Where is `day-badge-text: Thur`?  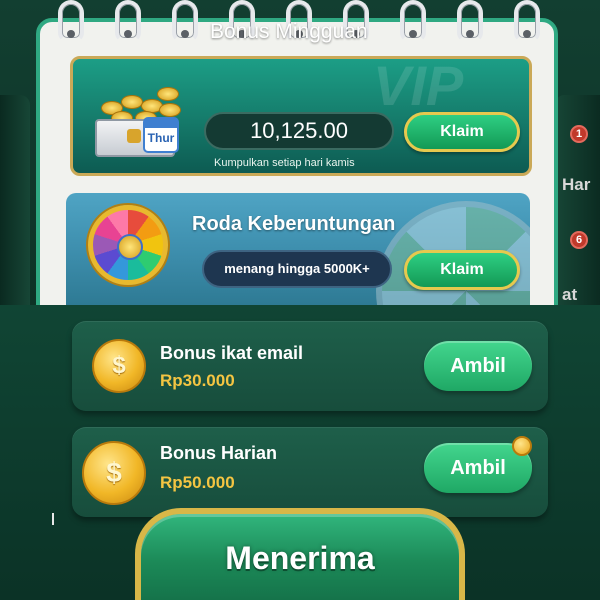
day-badge-text: Thur is located at coordinates (161, 138).